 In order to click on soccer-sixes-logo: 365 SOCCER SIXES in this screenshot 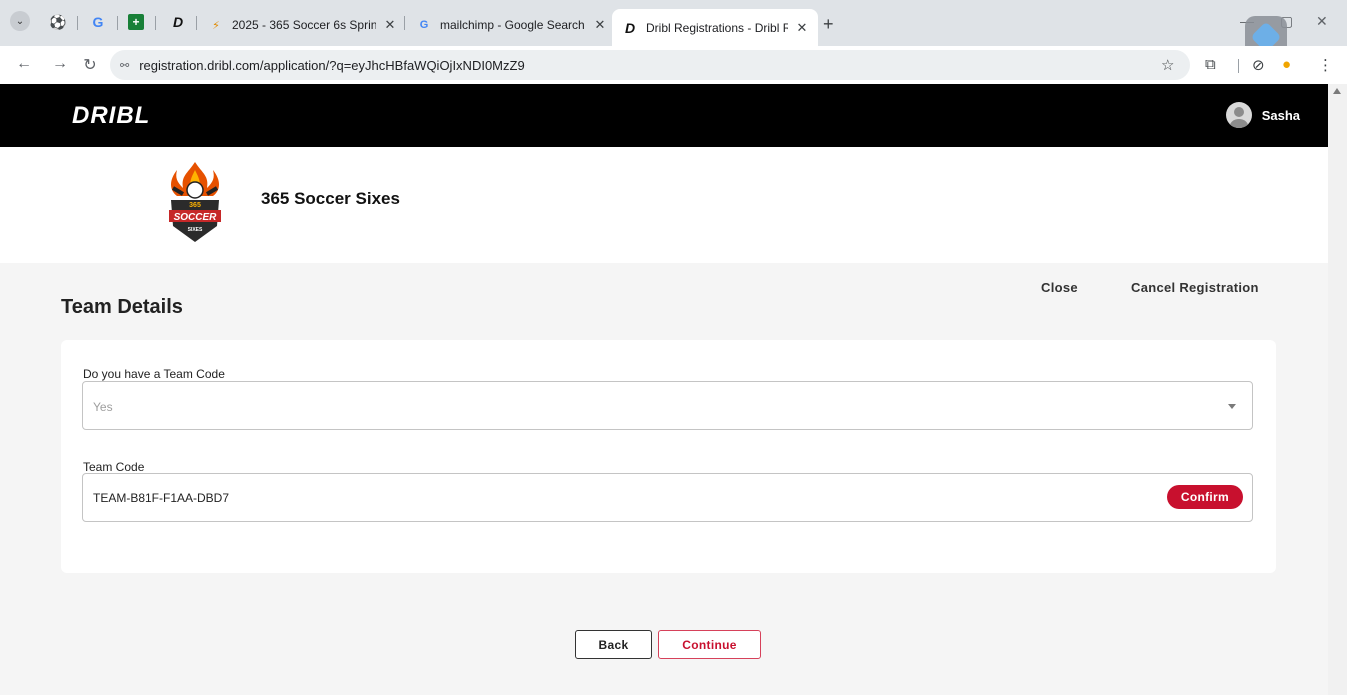, I will do `click(195, 202)`.